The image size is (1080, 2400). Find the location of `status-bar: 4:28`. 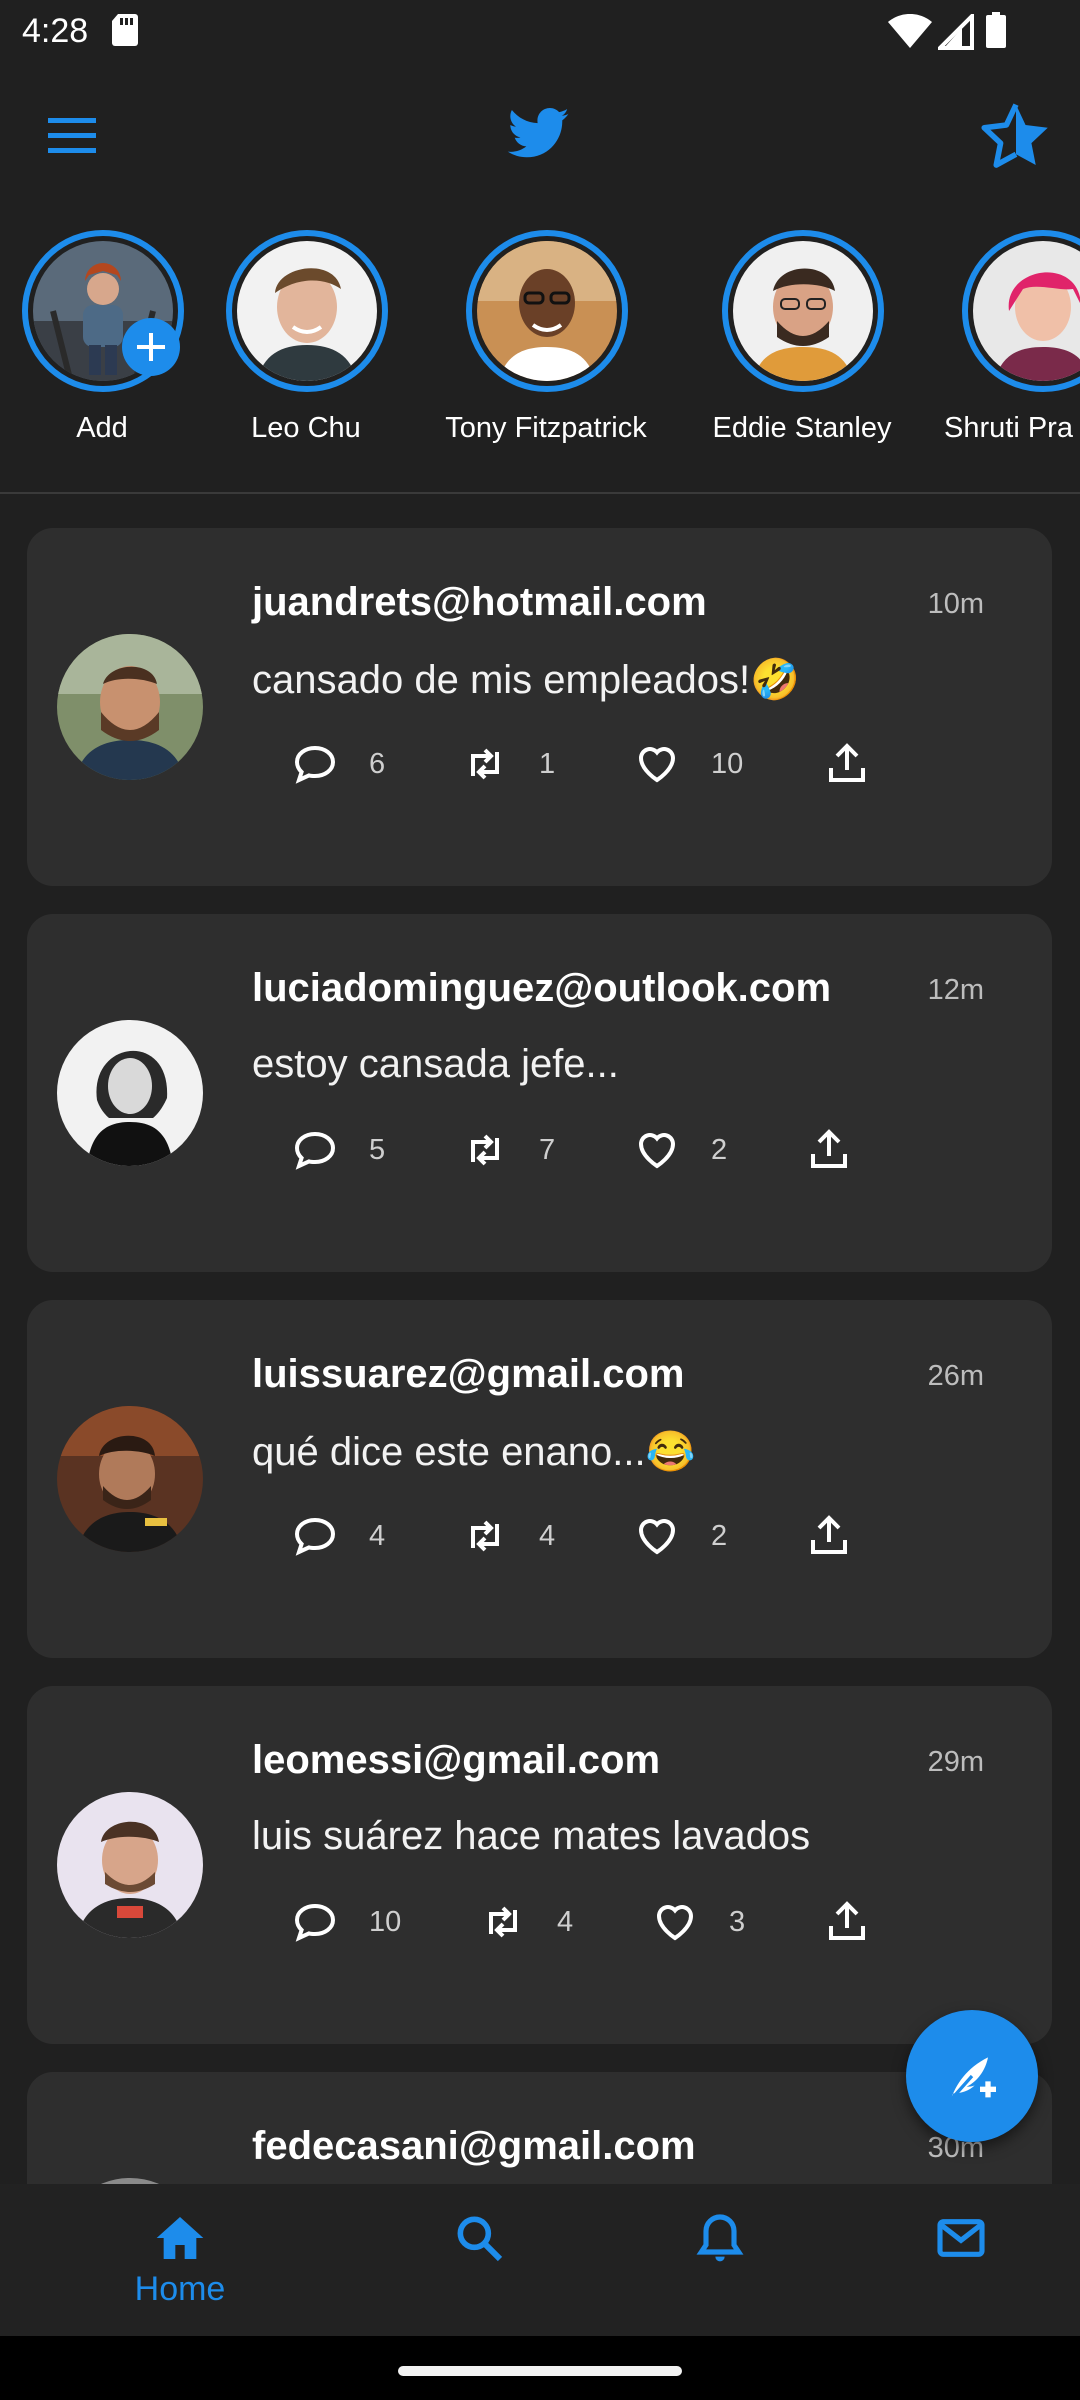

status-bar: 4:28 is located at coordinates (540, 33).